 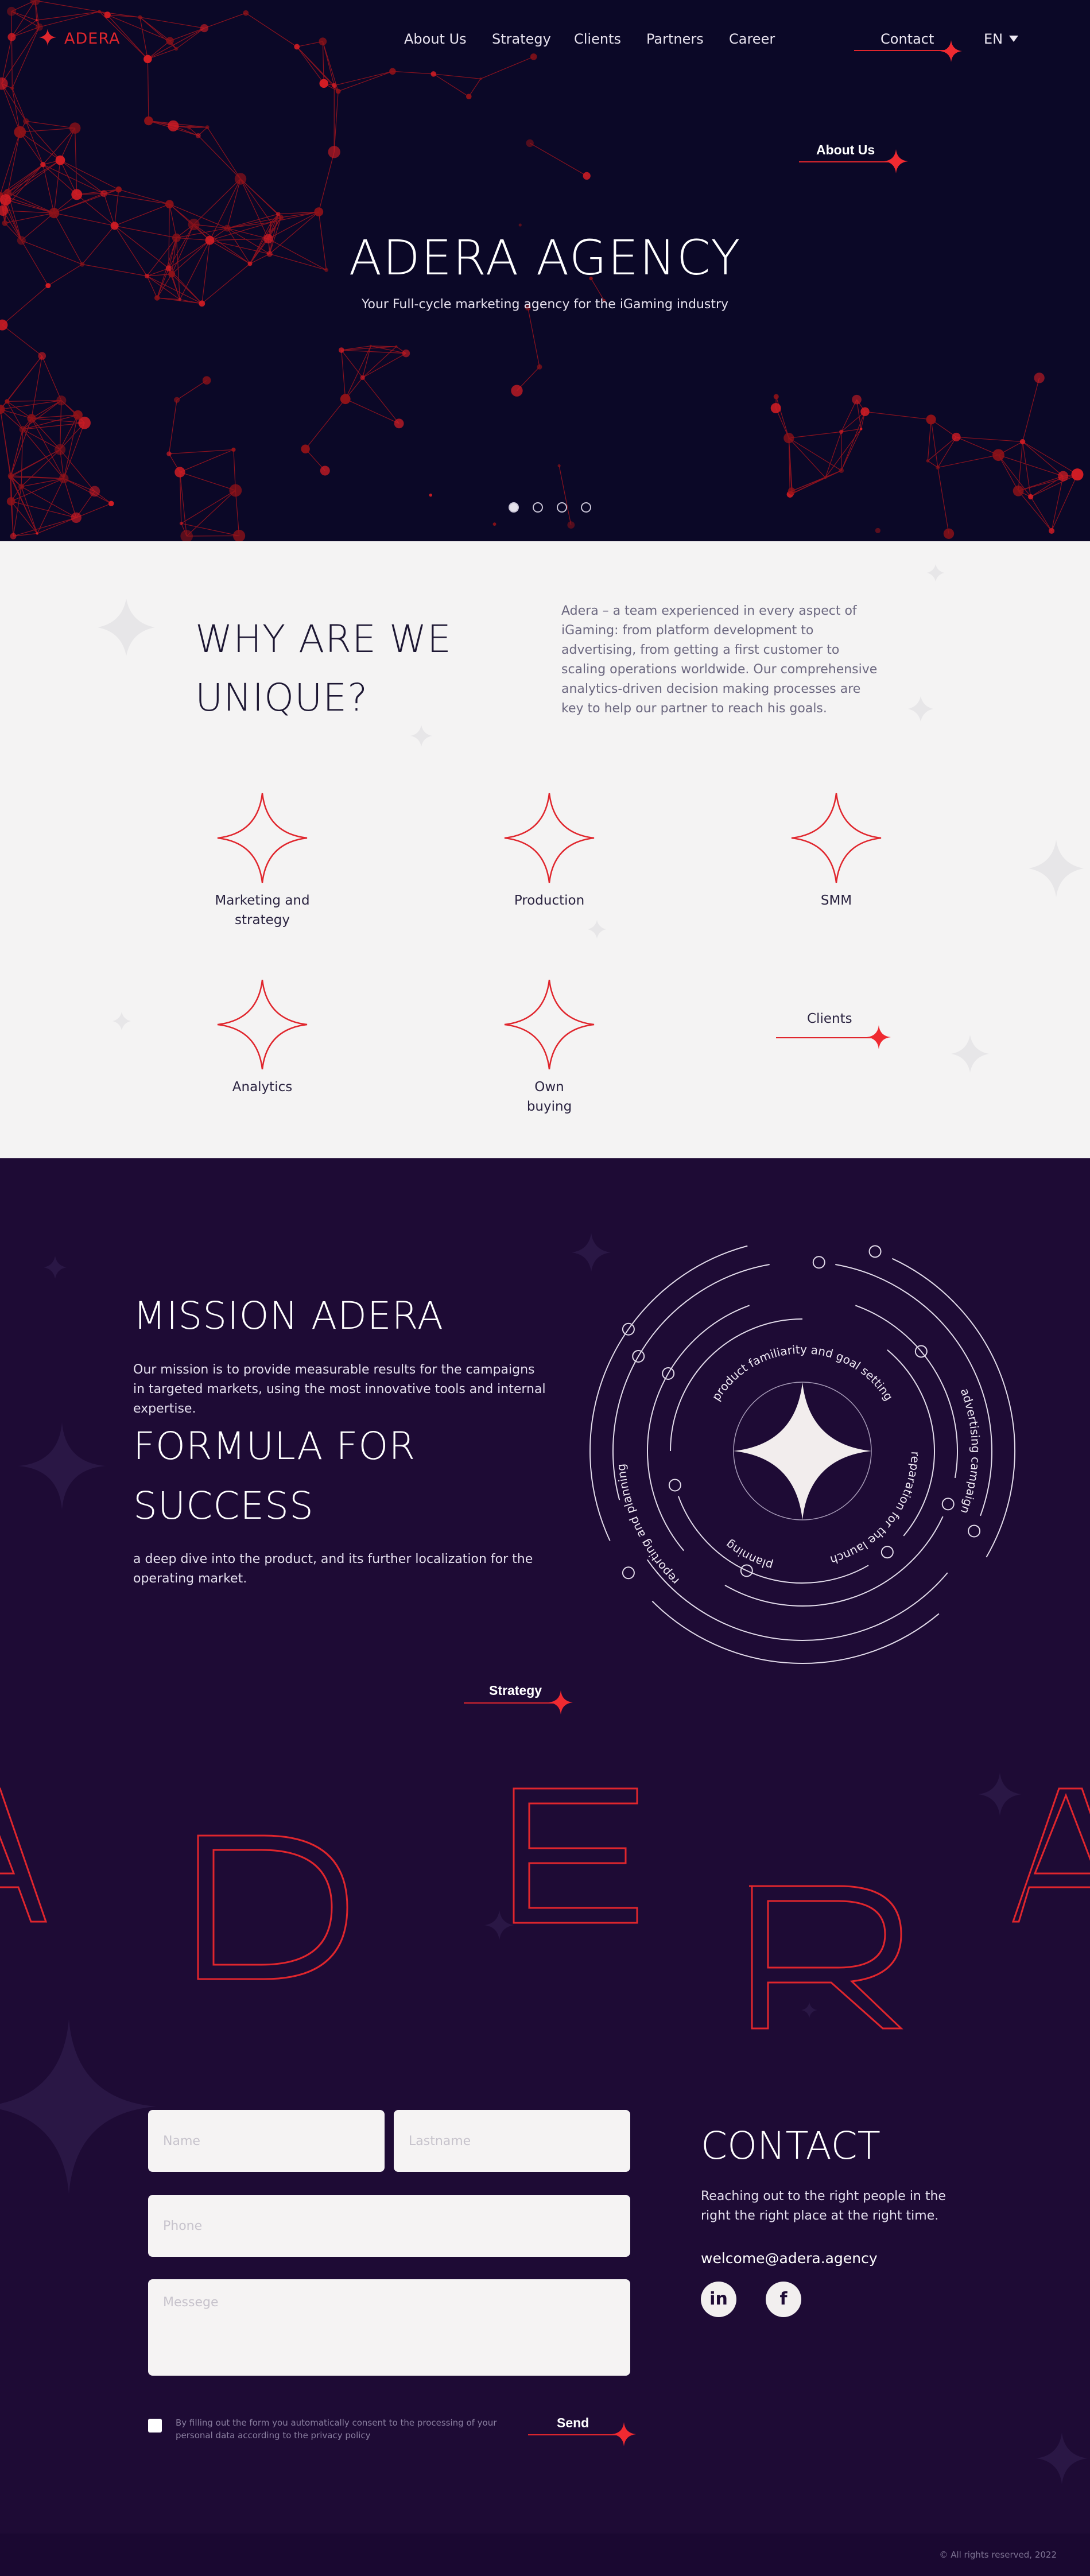 What do you see at coordinates (597, 39) in the screenshot?
I see `nav-clients: Clients` at bounding box center [597, 39].